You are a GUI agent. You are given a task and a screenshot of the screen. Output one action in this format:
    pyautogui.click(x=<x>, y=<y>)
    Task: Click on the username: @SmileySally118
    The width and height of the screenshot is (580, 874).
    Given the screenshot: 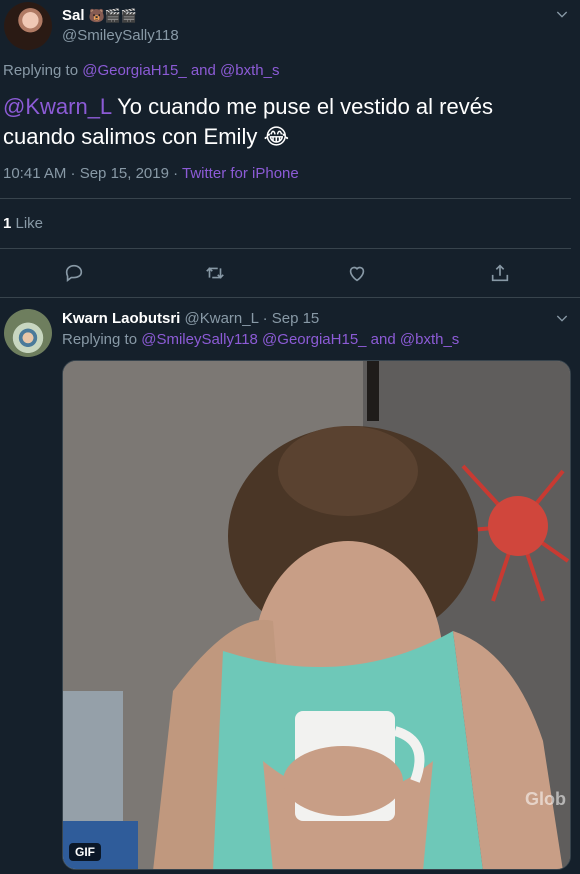 What is the action you would take?
    pyautogui.click(x=120, y=35)
    